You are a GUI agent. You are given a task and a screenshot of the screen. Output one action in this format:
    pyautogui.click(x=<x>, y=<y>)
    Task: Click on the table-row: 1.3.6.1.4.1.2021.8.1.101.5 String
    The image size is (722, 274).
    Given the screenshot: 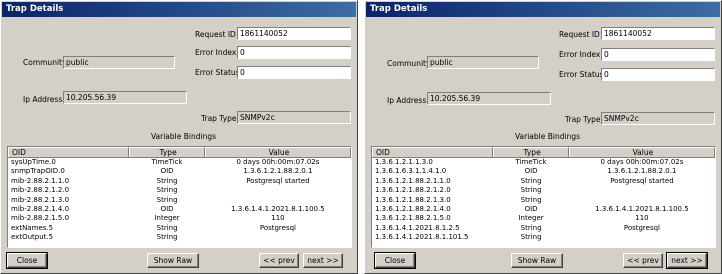 What is the action you would take?
    pyautogui.click(x=543, y=237)
    